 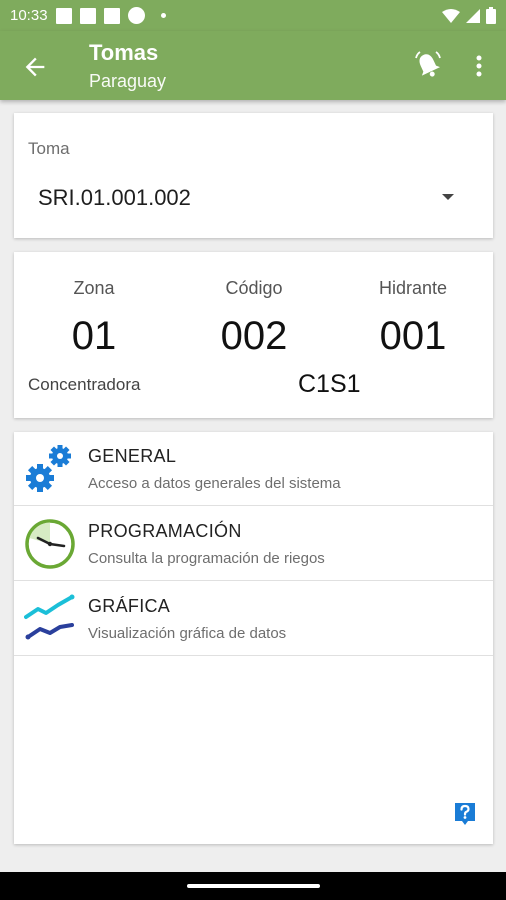 I want to click on zona-value: 01, so click(x=94, y=336).